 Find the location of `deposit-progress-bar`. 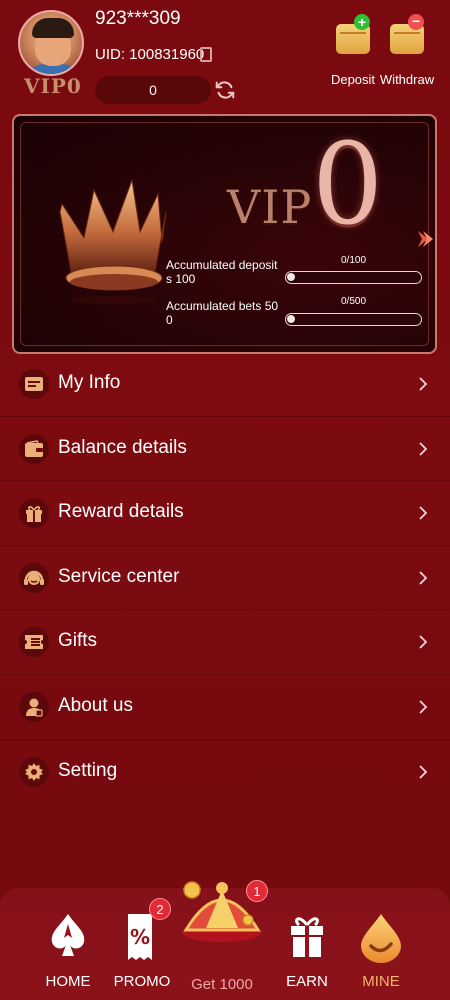

deposit-progress-bar is located at coordinates (353, 277).